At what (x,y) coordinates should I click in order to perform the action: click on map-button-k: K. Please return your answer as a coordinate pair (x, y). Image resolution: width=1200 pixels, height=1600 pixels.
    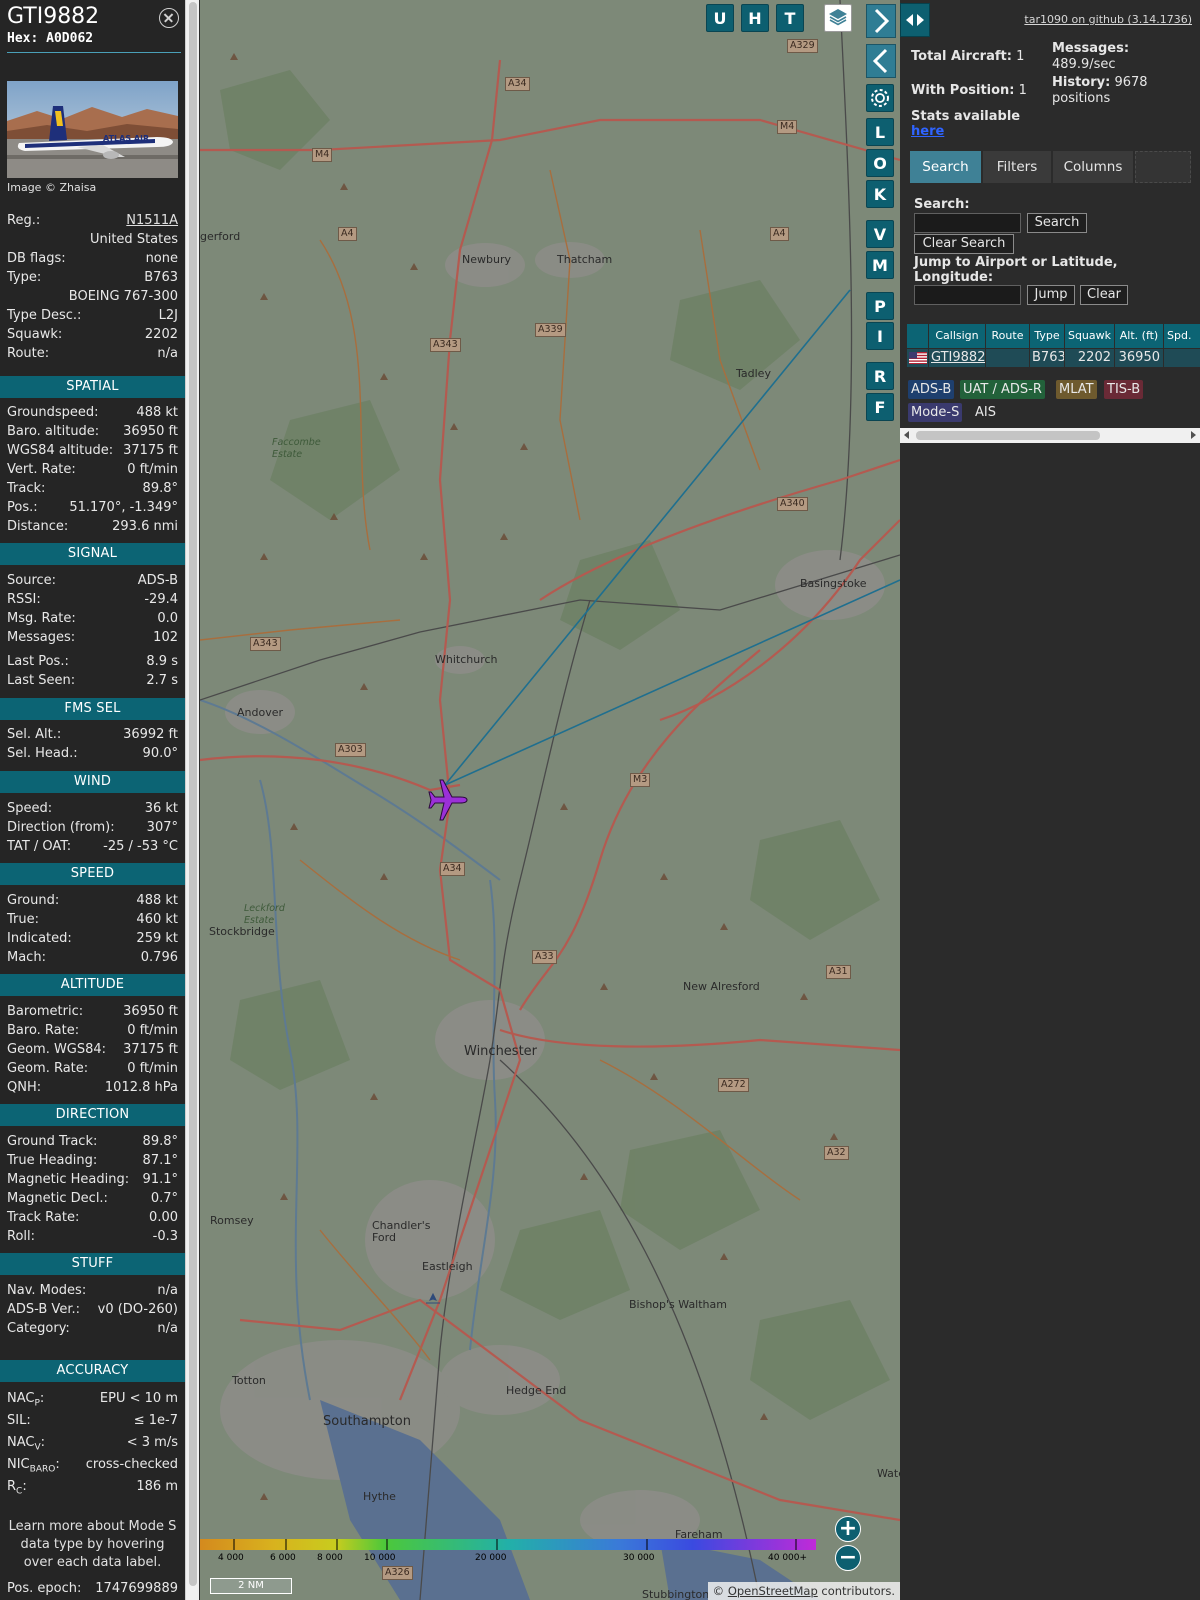
    Looking at the image, I should click on (880, 194).